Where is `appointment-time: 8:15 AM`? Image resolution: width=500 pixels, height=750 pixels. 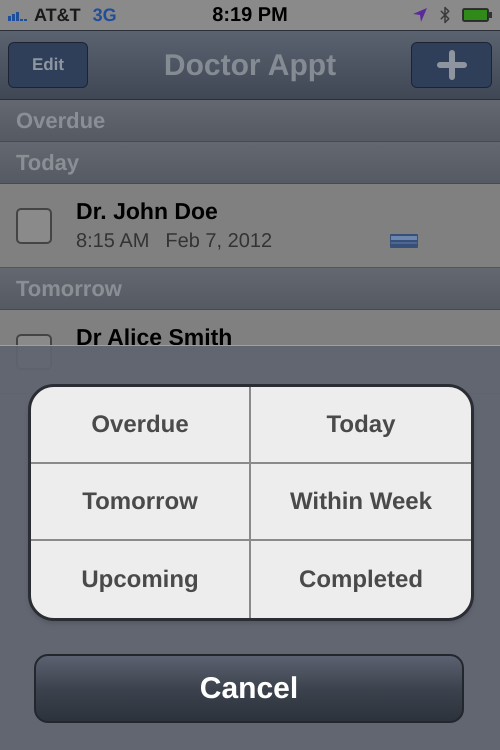
appointment-time: 8:15 AM is located at coordinates (113, 241).